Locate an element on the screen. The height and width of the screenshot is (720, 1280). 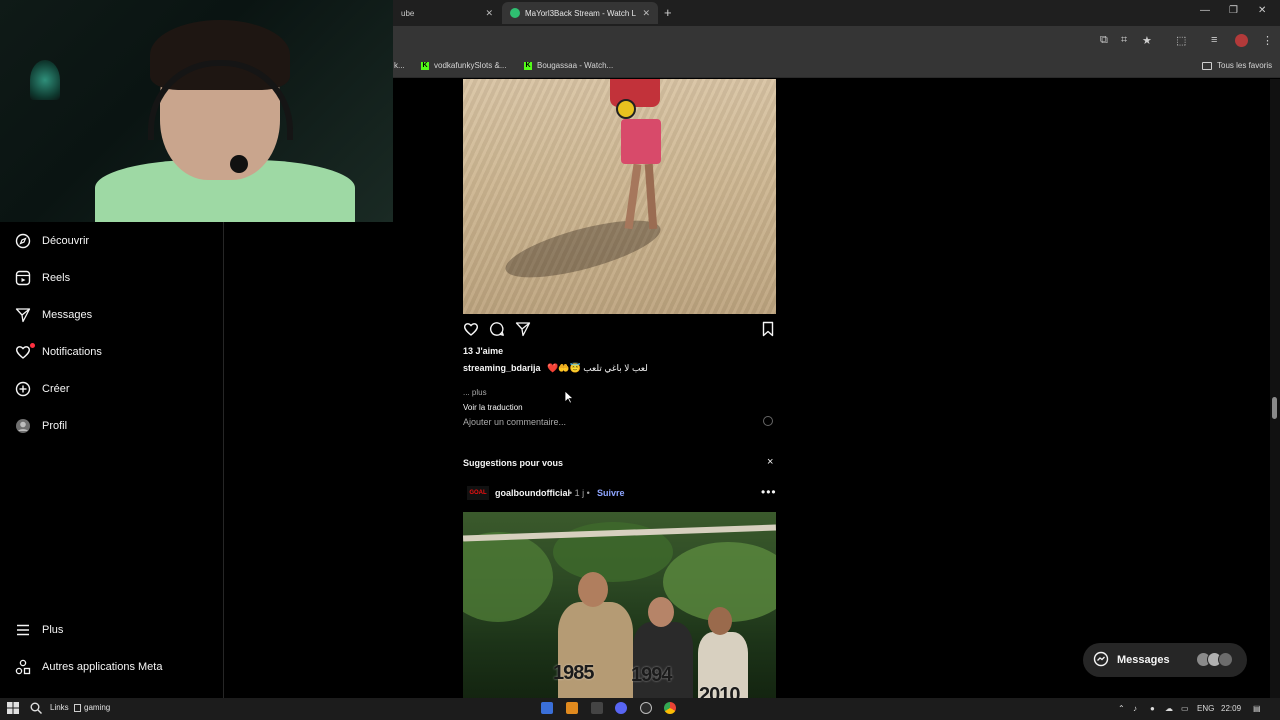
comment-icon is located at coordinates (497, 329).